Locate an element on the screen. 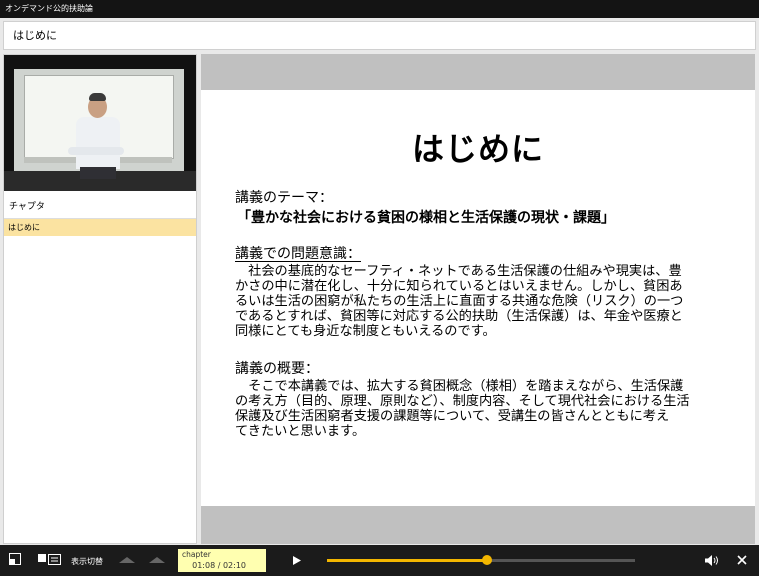  lecture-video is located at coordinates (100, 123).